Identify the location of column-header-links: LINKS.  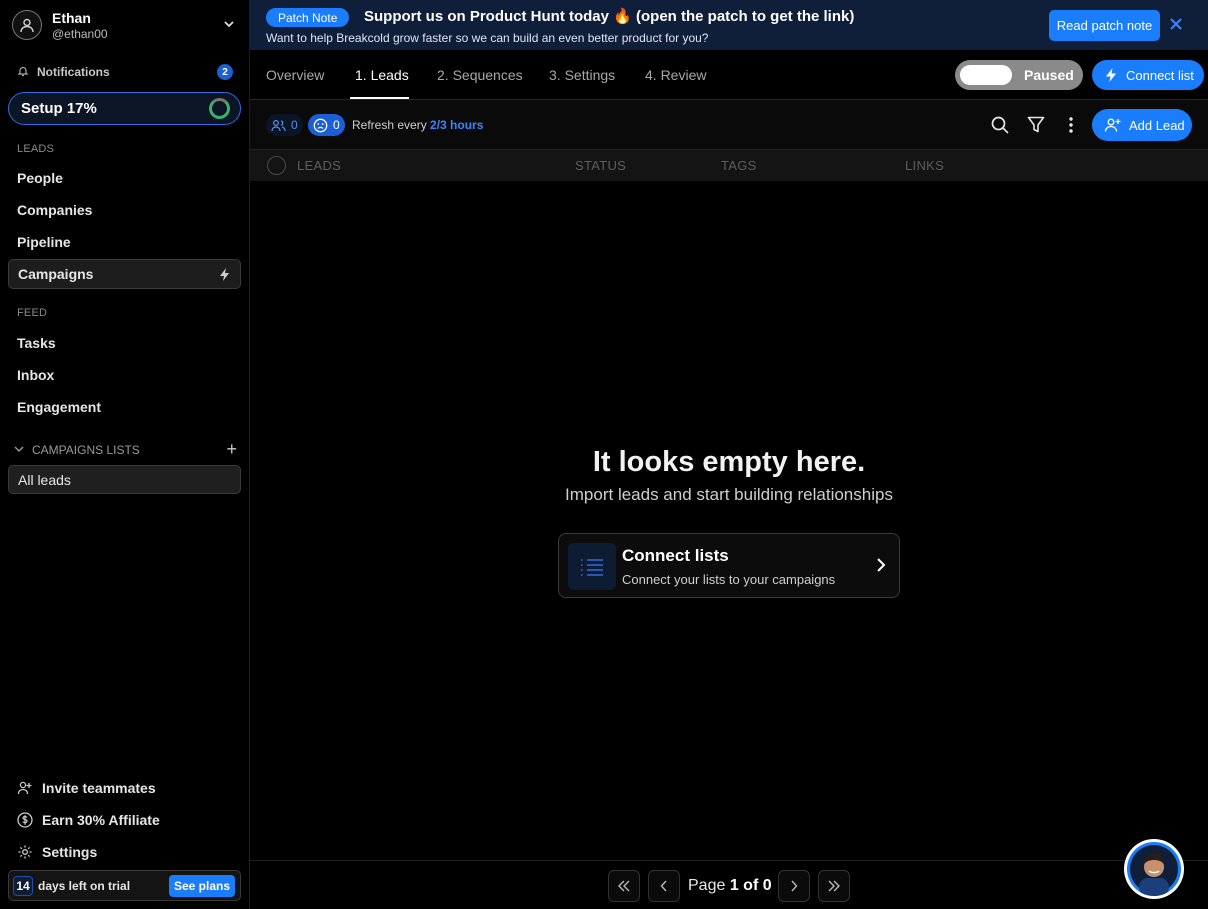
(924, 165).